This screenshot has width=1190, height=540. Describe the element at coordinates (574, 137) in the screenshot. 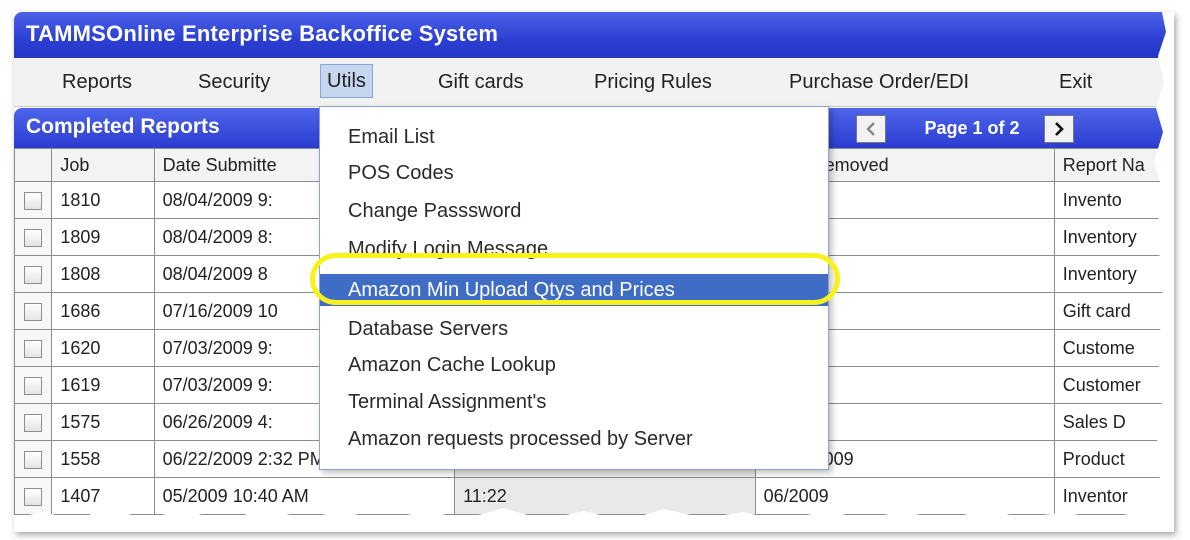

I see `utils-menu-item: Email List` at that location.